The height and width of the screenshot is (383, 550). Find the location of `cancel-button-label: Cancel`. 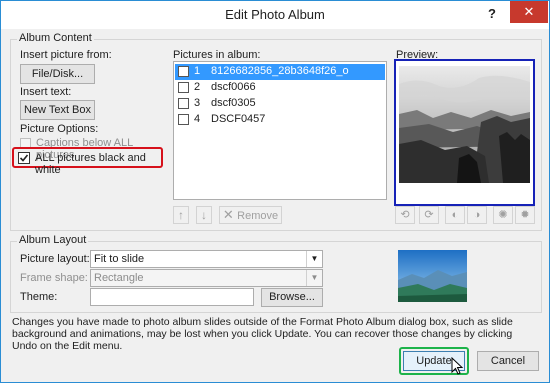

cancel-button-label: Cancel is located at coordinates (508, 361).